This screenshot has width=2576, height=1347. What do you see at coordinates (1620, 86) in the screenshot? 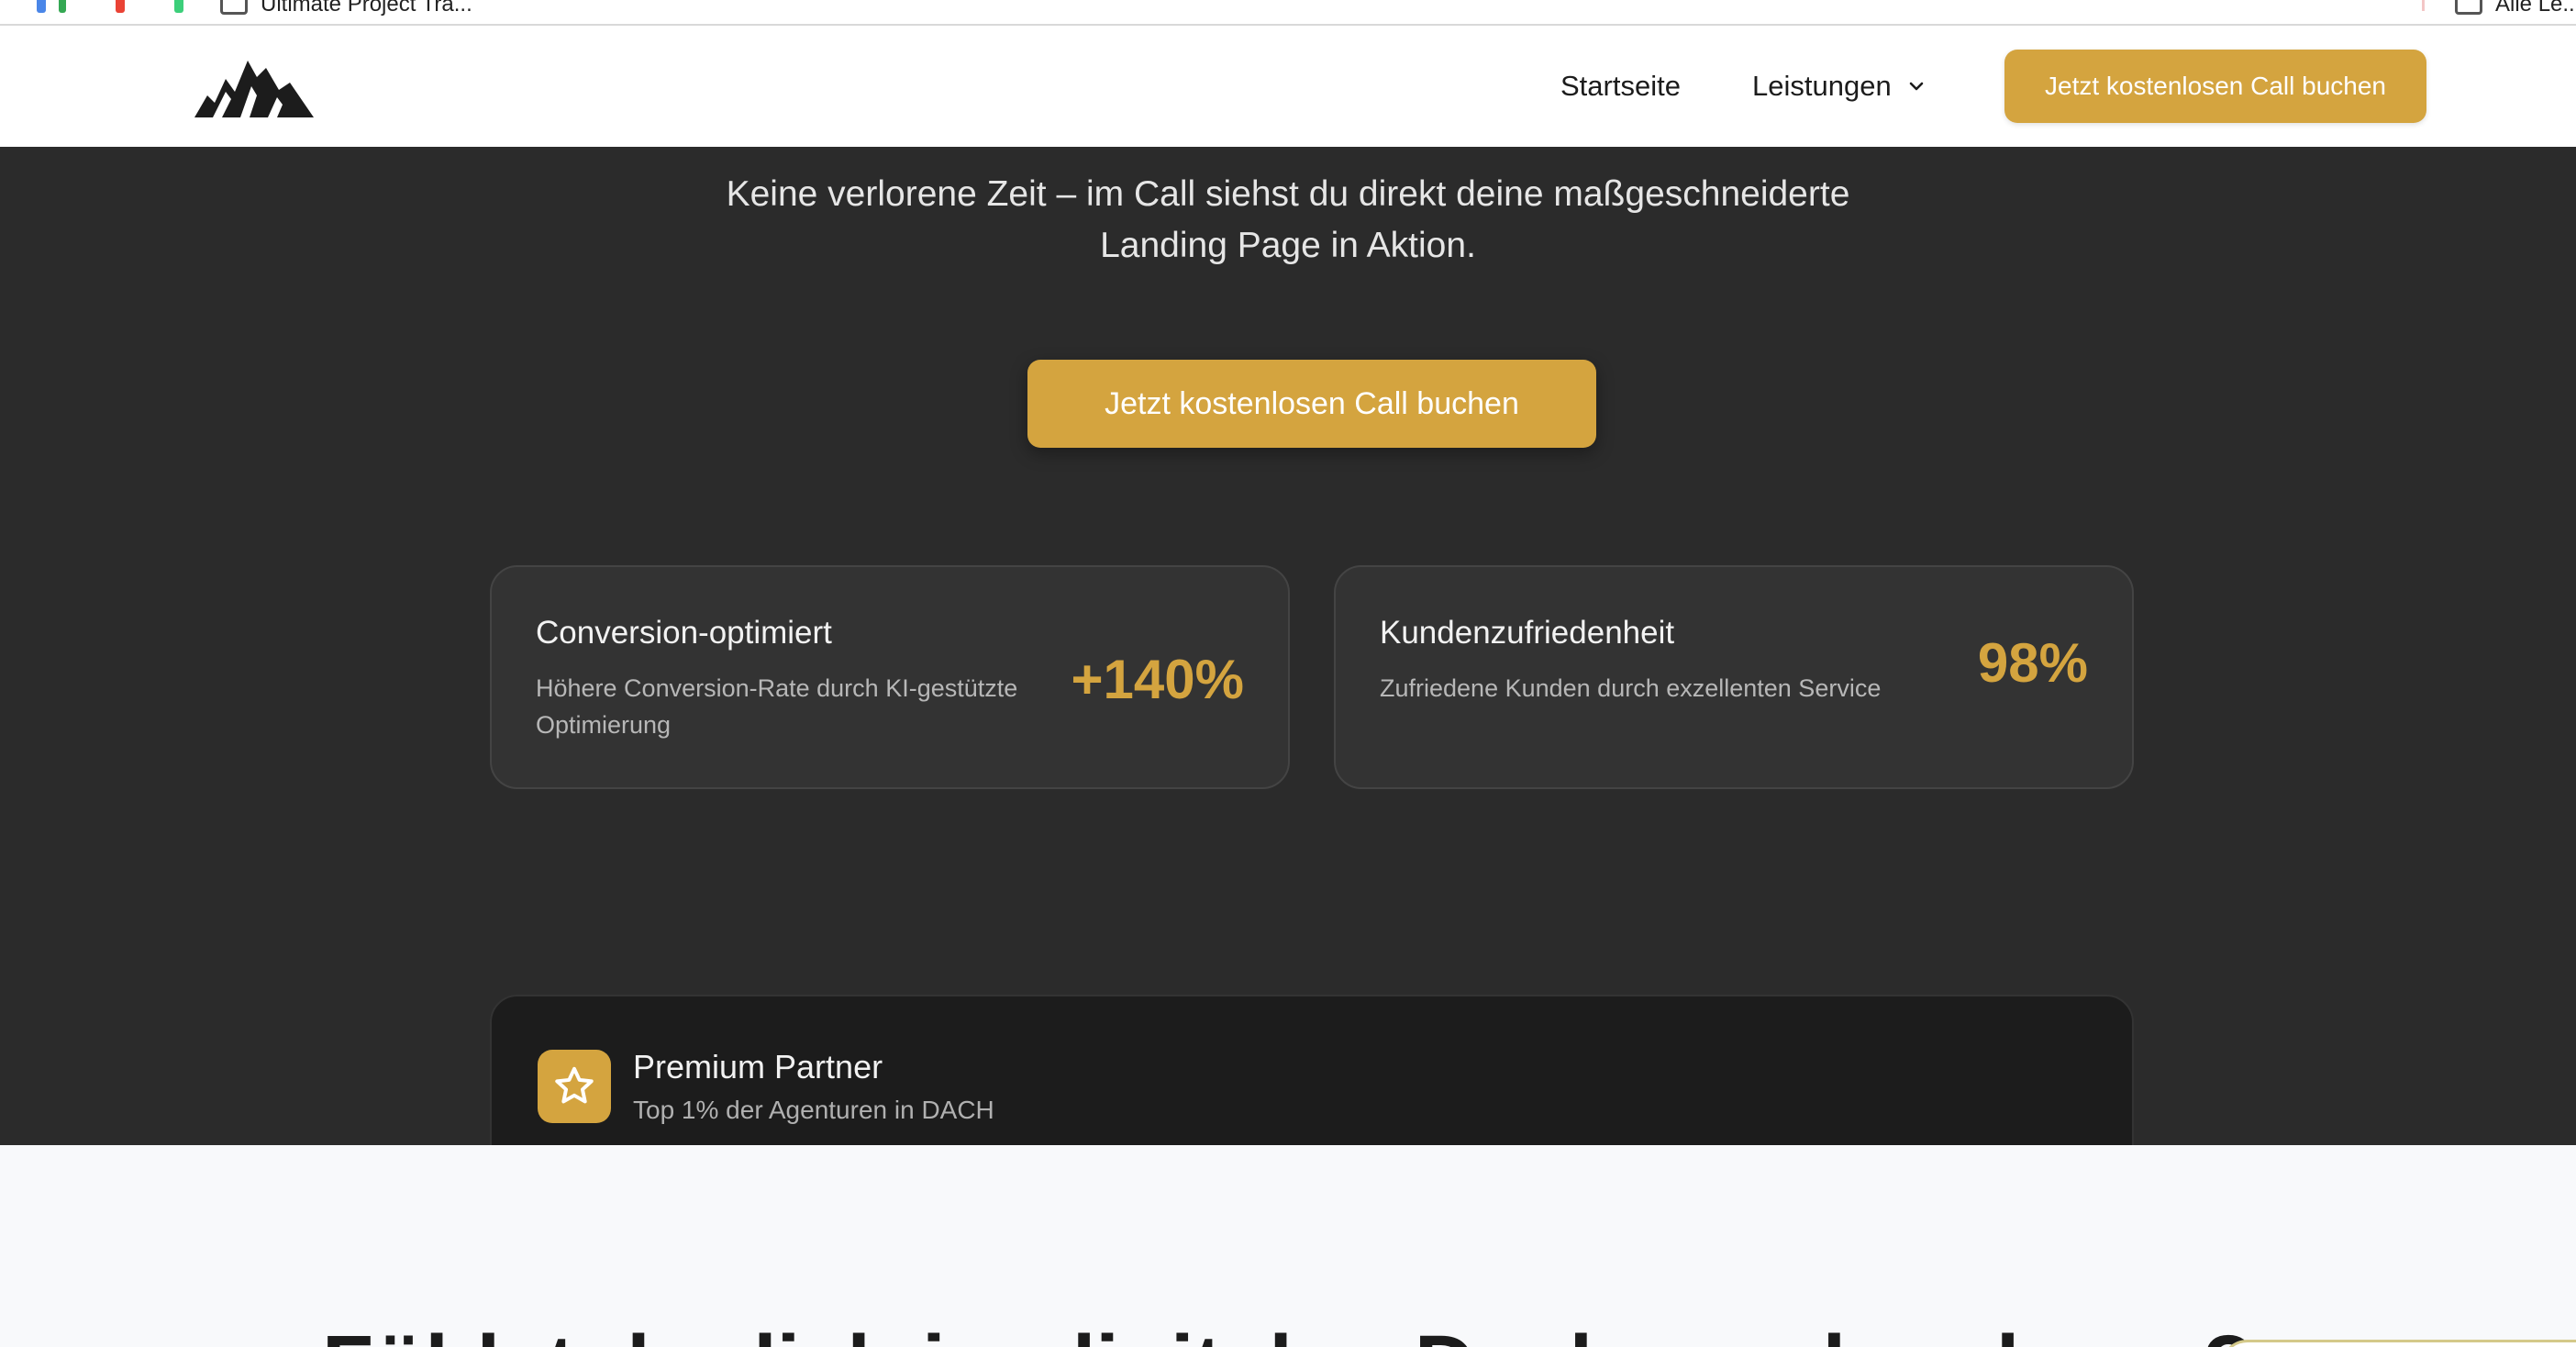
I see `nav-link-home: Startseite` at bounding box center [1620, 86].